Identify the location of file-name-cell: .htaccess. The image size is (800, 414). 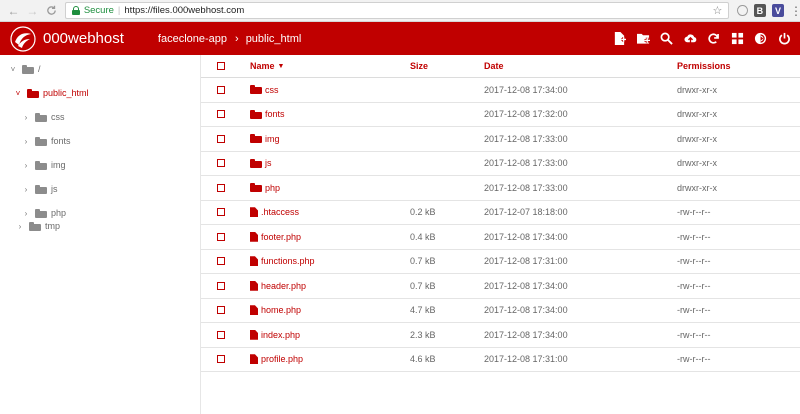
(274, 213).